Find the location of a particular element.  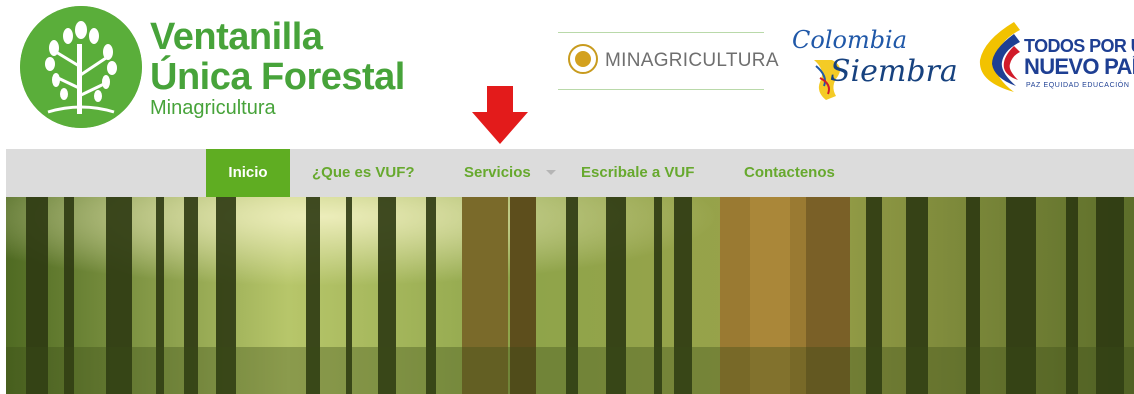

colombia-siembra-logo: Colombia Siembra is located at coordinates (872, 62).